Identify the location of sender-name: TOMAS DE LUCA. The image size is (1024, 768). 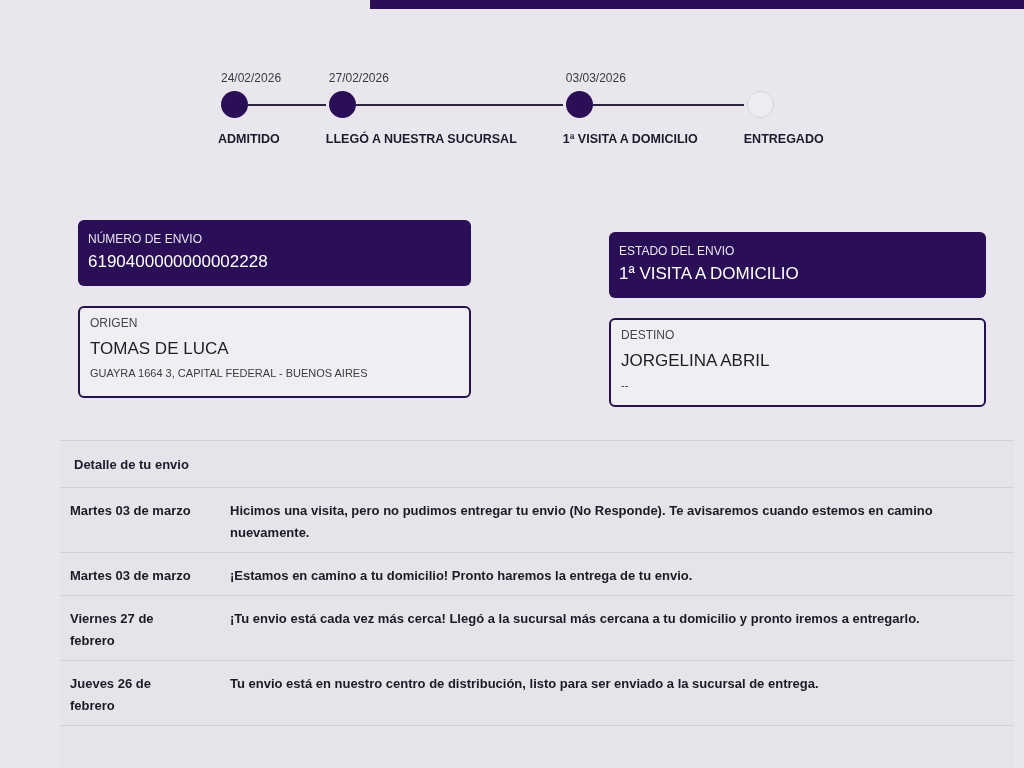
(160, 349).